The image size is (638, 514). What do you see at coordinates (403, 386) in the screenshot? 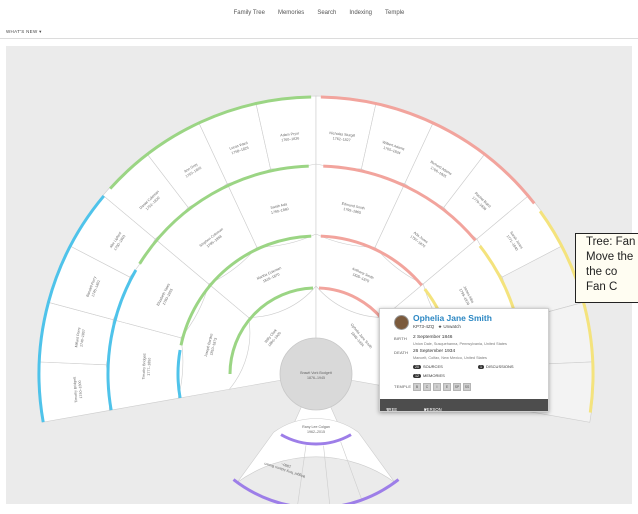
I see `temple-label: TEMPLE` at bounding box center [403, 386].